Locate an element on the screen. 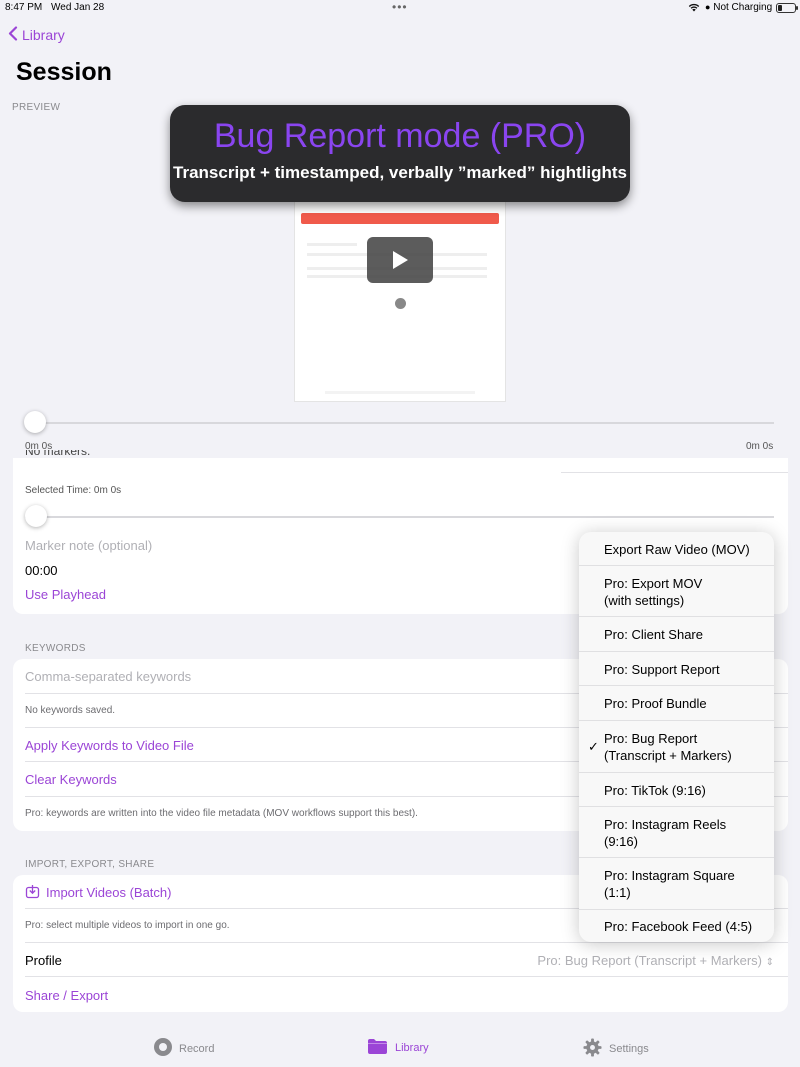 Image resolution: width=800 pixels, height=1067 pixels. apply-keywords-button: Apply Keywords to Video File is located at coordinates (109, 745).